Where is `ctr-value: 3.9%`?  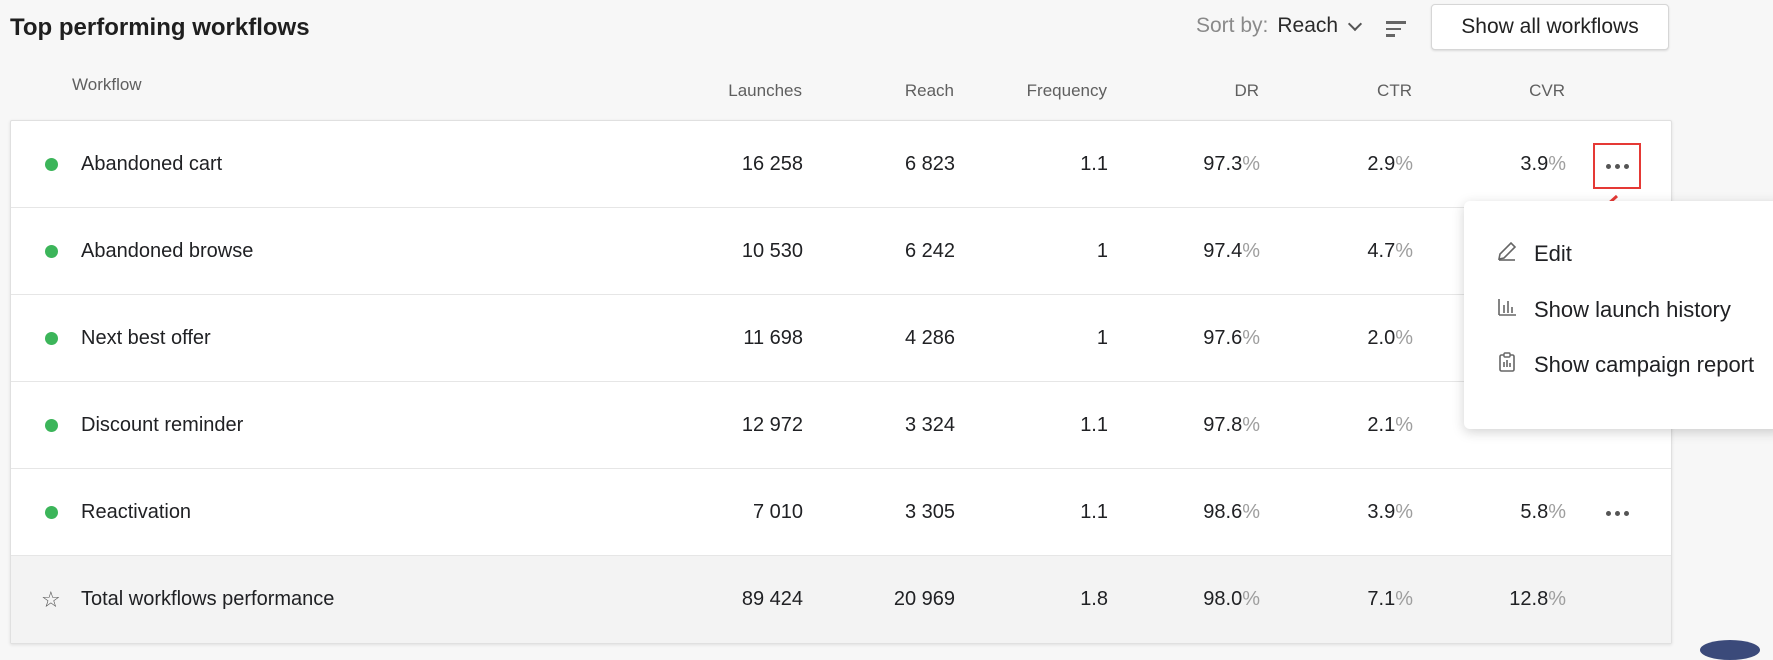
ctr-value: 3.9% is located at coordinates (1390, 512).